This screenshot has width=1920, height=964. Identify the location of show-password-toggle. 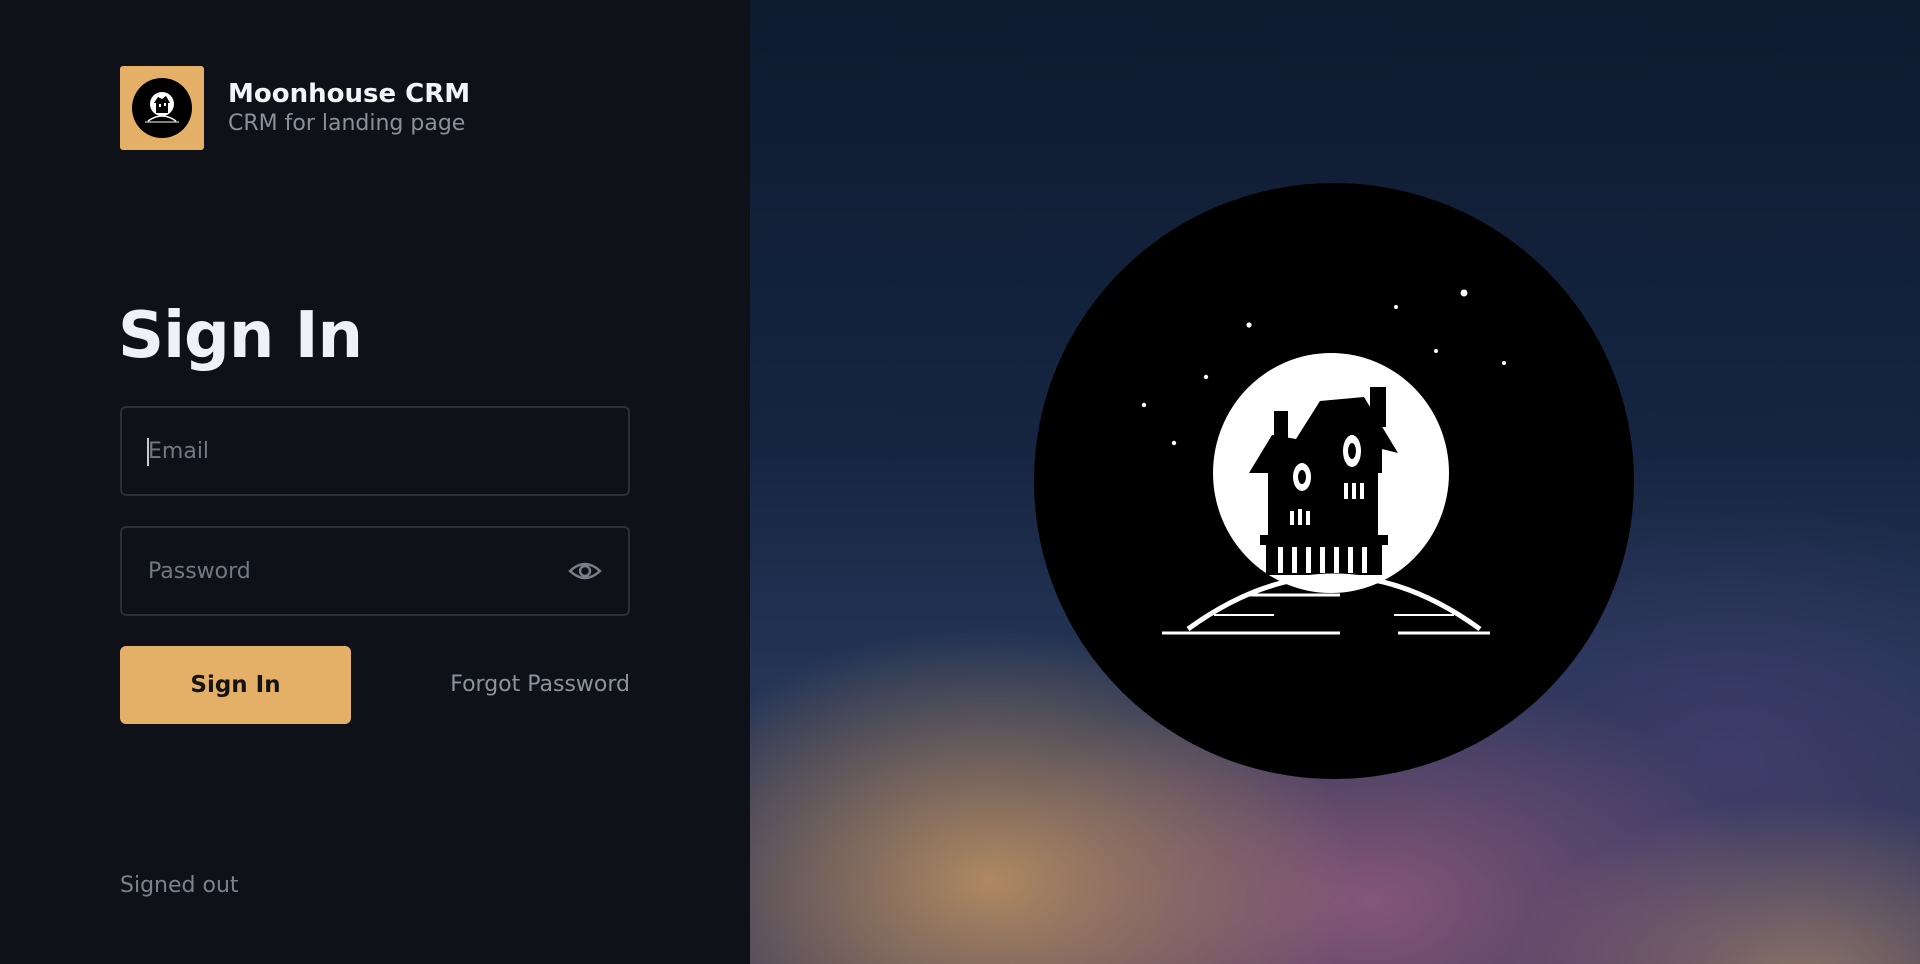
(585, 571).